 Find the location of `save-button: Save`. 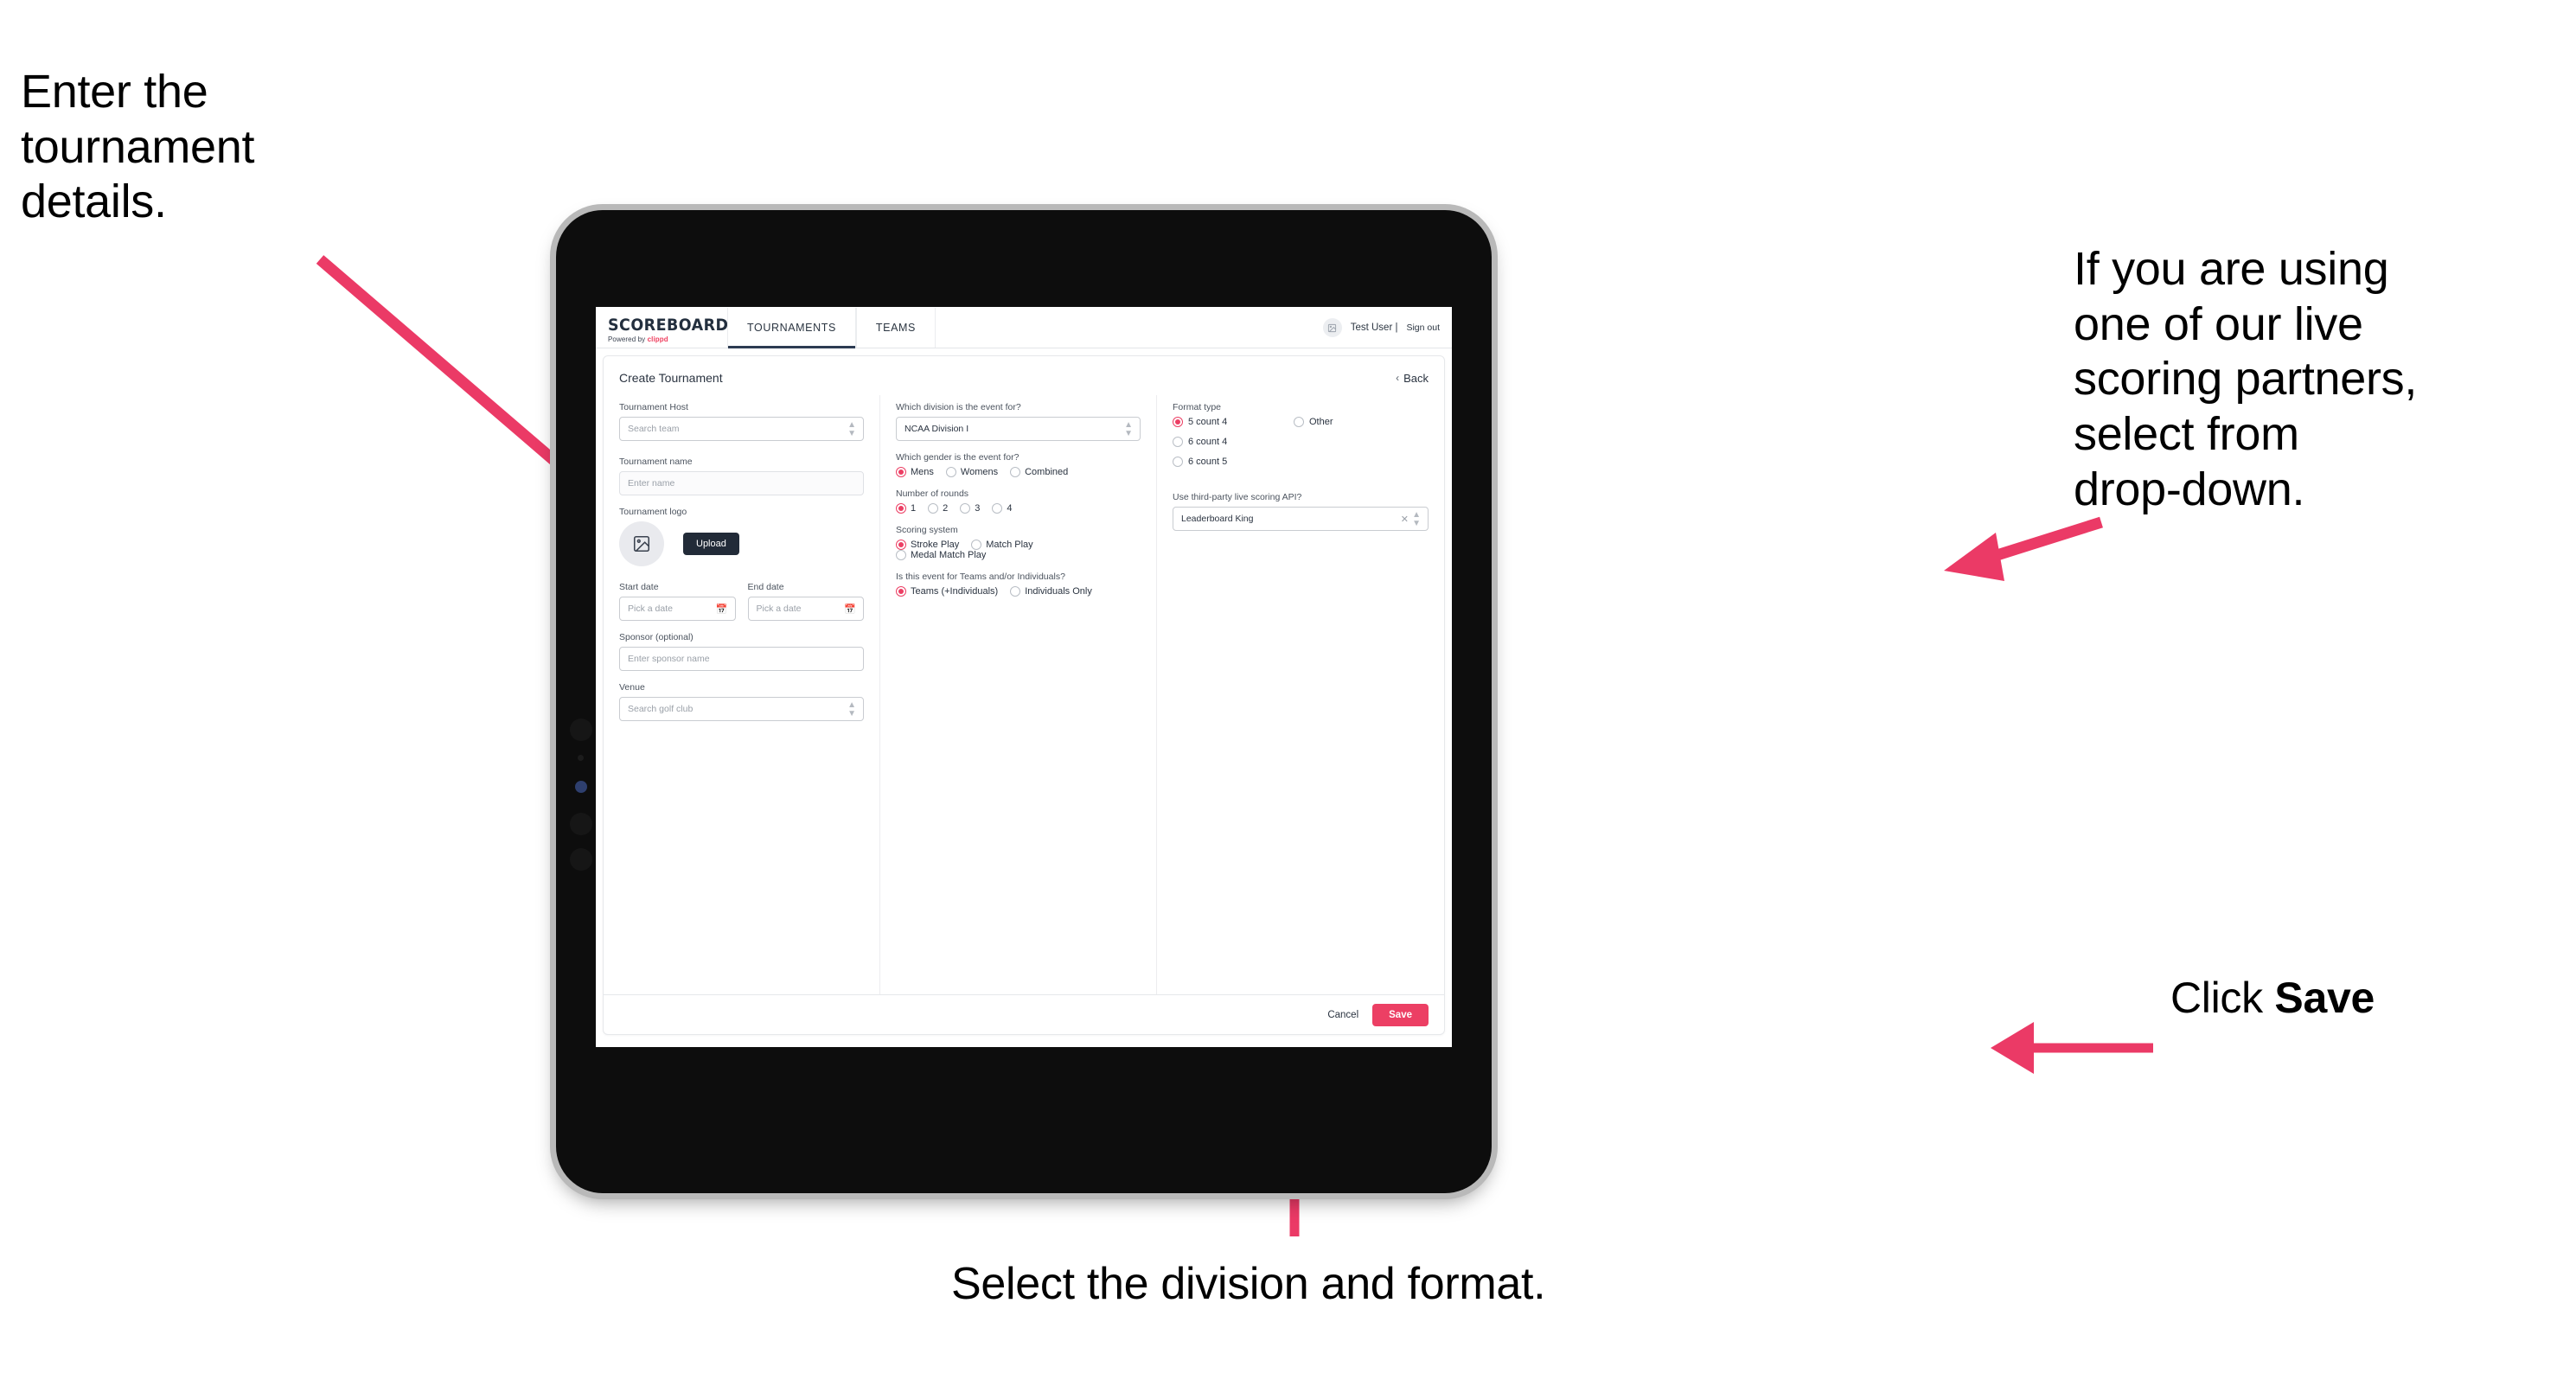

save-button: Save is located at coordinates (1401, 1015).